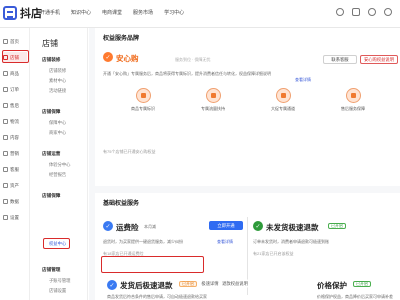 The image size is (400, 300). What do you see at coordinates (51, 270) in the screenshot?
I see `subnav-group: 店铺管理` at bounding box center [51, 270].